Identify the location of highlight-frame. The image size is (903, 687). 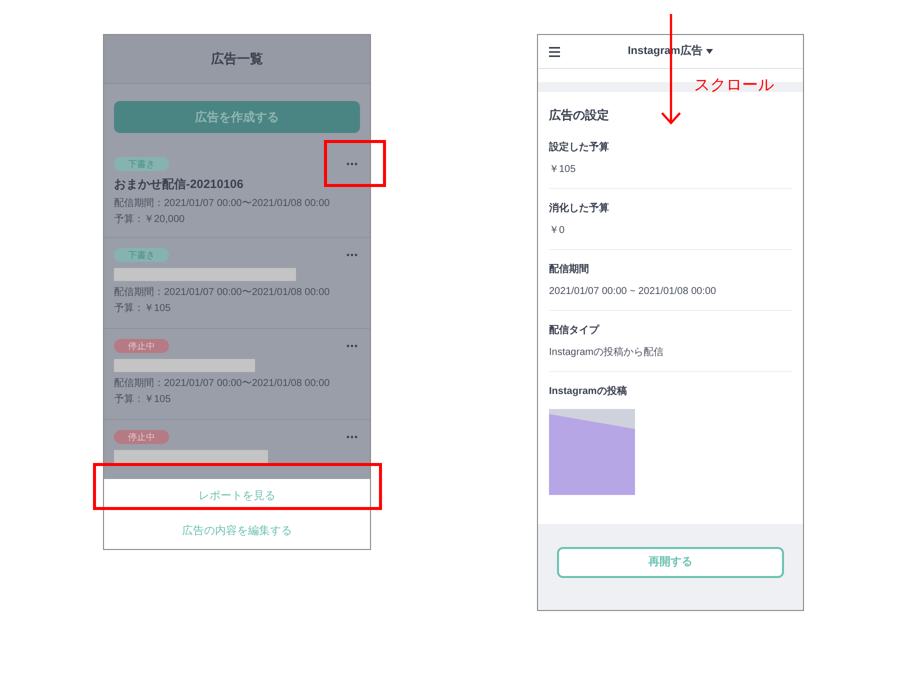
(355, 163).